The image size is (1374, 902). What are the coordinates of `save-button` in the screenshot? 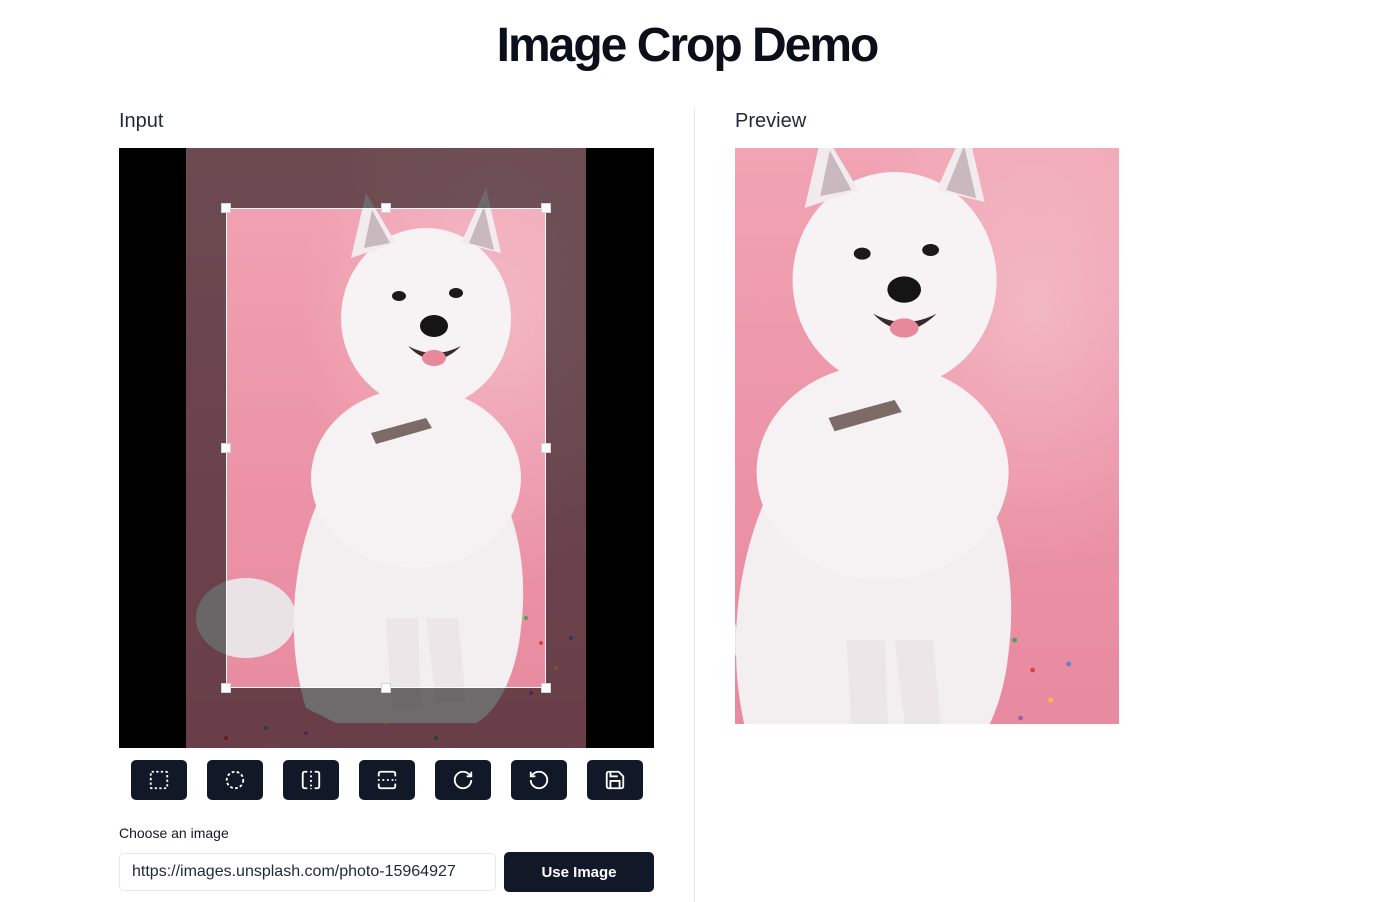 It's located at (615, 780).